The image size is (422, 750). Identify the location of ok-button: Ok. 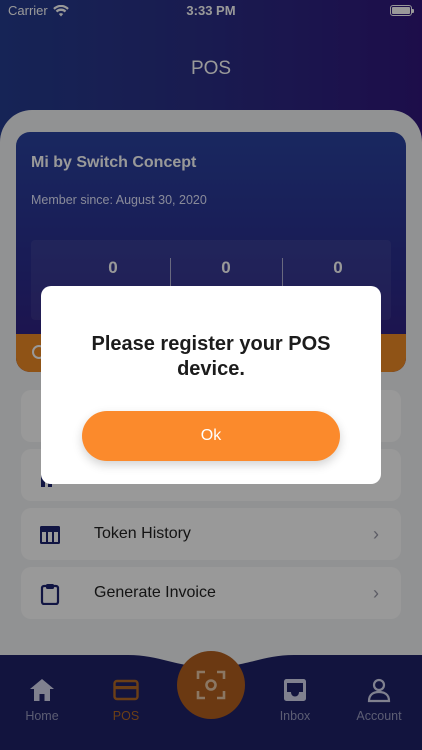
(211, 436).